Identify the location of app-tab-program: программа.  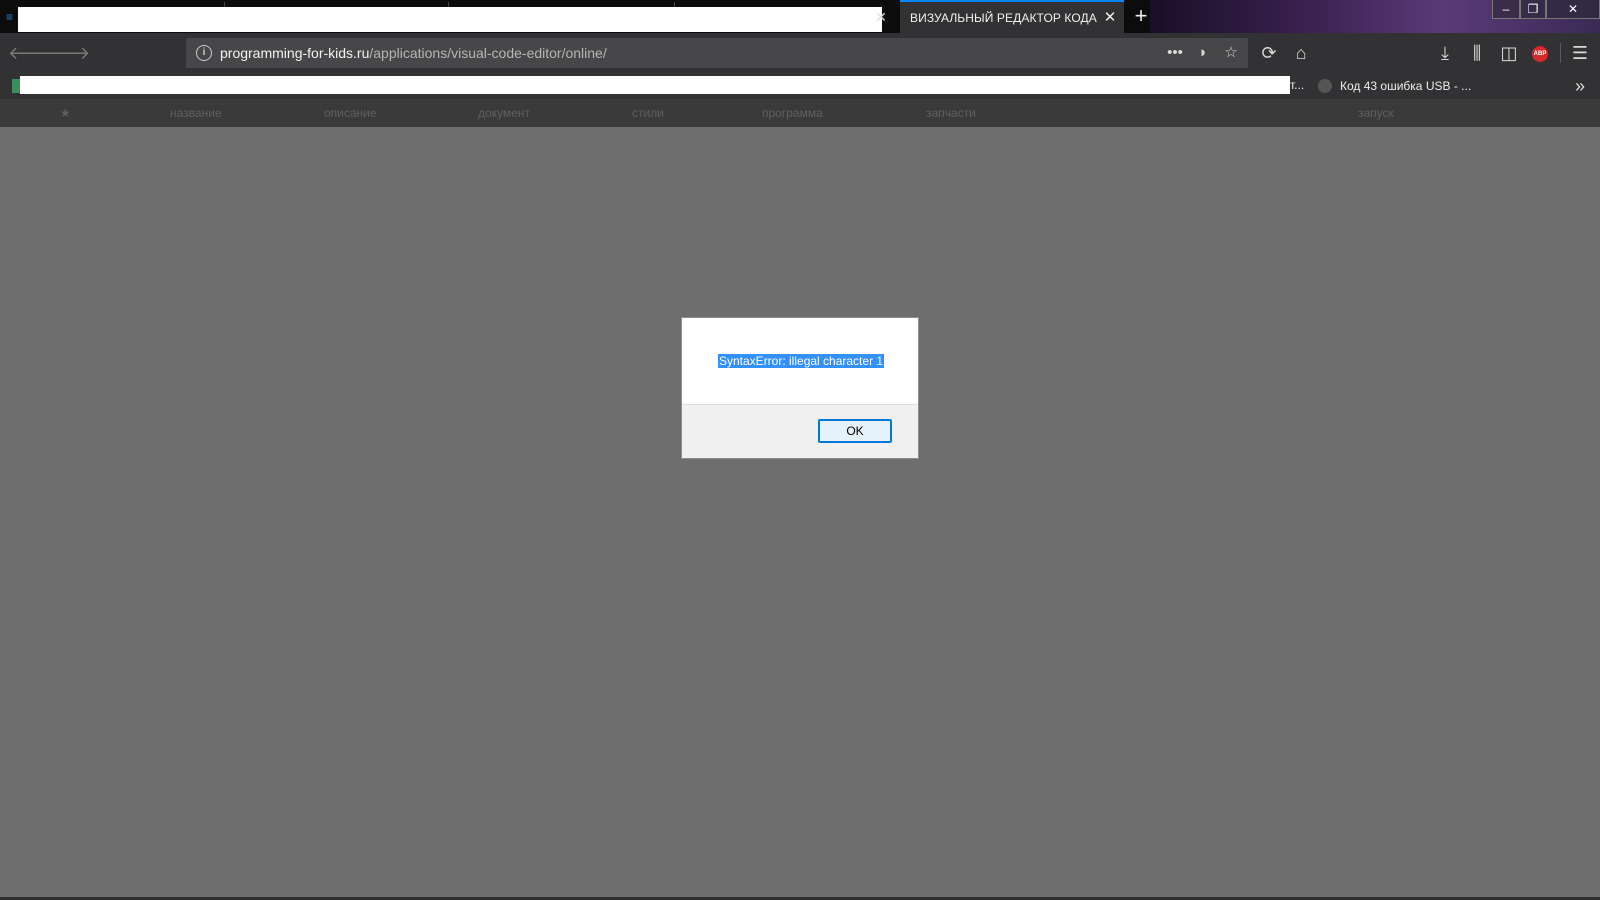
(792, 113).